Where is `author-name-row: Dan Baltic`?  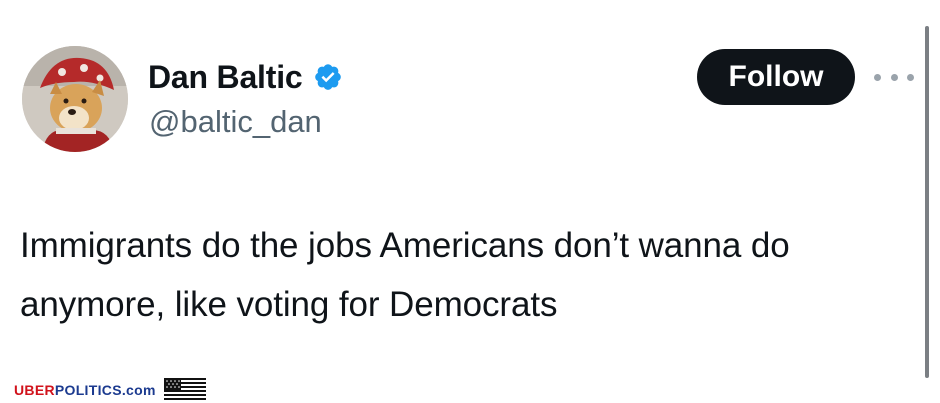
author-name-row: Dan Baltic is located at coordinates (245, 77).